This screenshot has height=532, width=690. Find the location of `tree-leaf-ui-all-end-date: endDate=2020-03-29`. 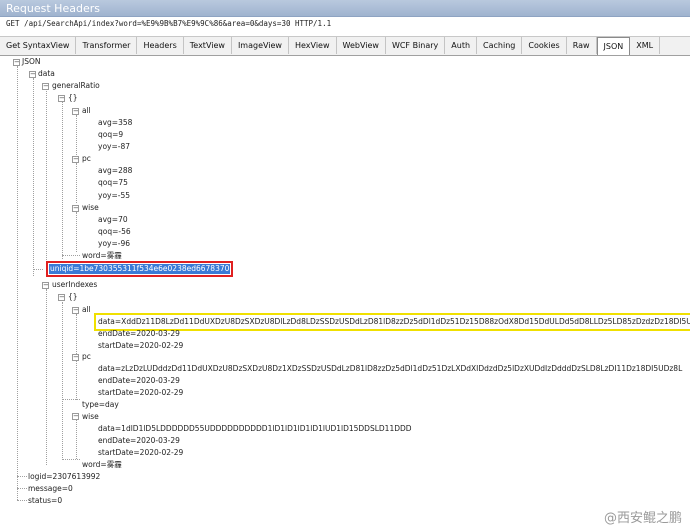

tree-leaf-ui-all-end-date: endDate=2020-03-29 is located at coordinates (139, 334).